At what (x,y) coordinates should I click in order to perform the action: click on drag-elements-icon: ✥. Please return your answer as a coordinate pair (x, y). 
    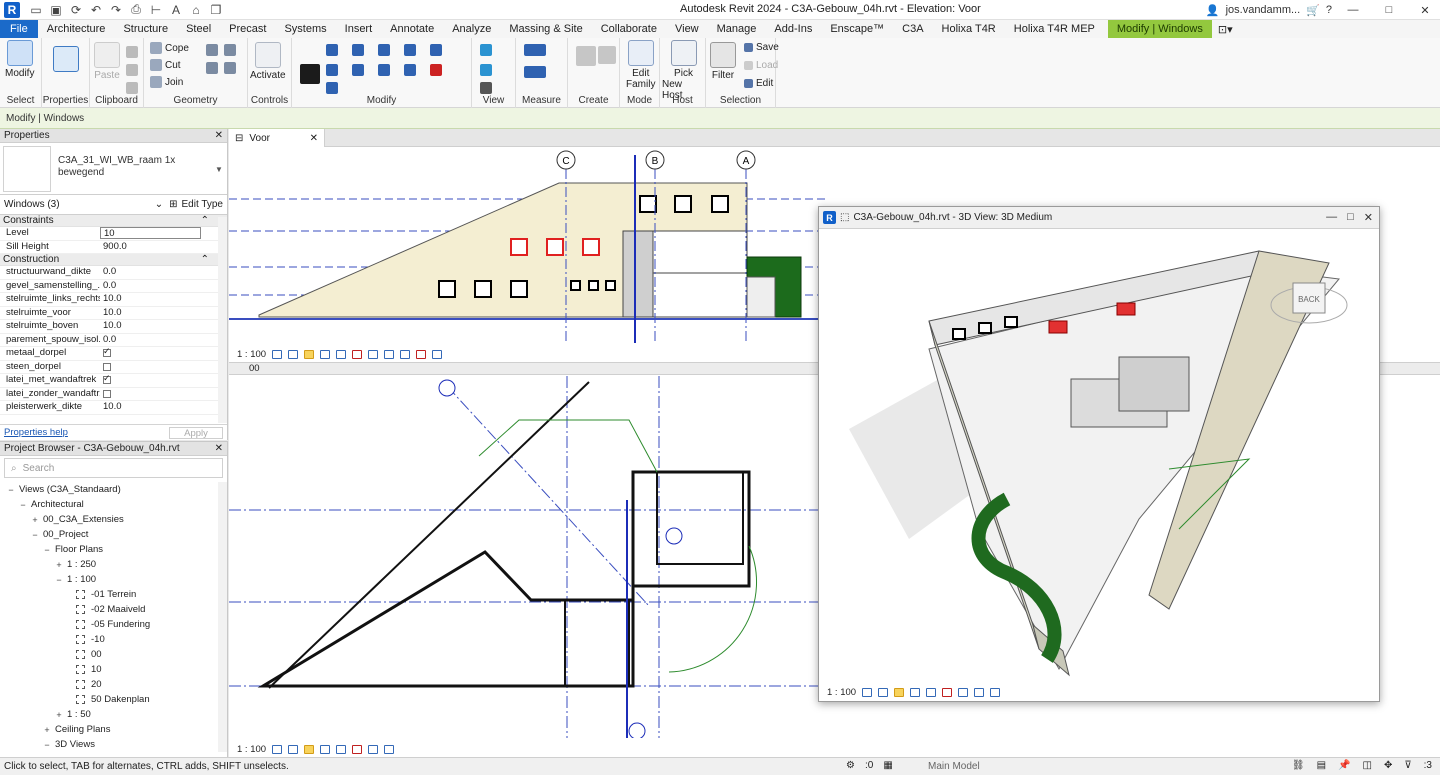
    Looking at the image, I should click on (1388, 765).